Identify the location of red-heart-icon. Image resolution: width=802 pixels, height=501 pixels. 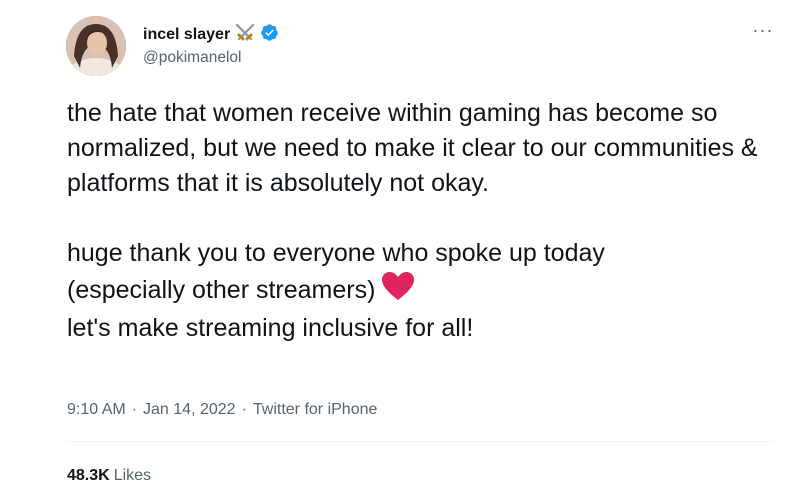
(398, 291).